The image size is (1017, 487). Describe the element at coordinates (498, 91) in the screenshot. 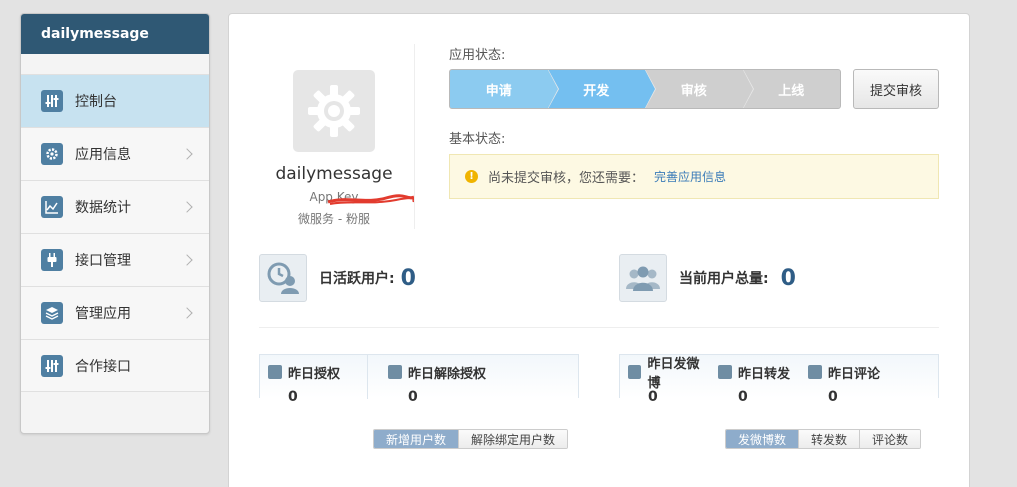

I see `step-label: 申请` at that location.